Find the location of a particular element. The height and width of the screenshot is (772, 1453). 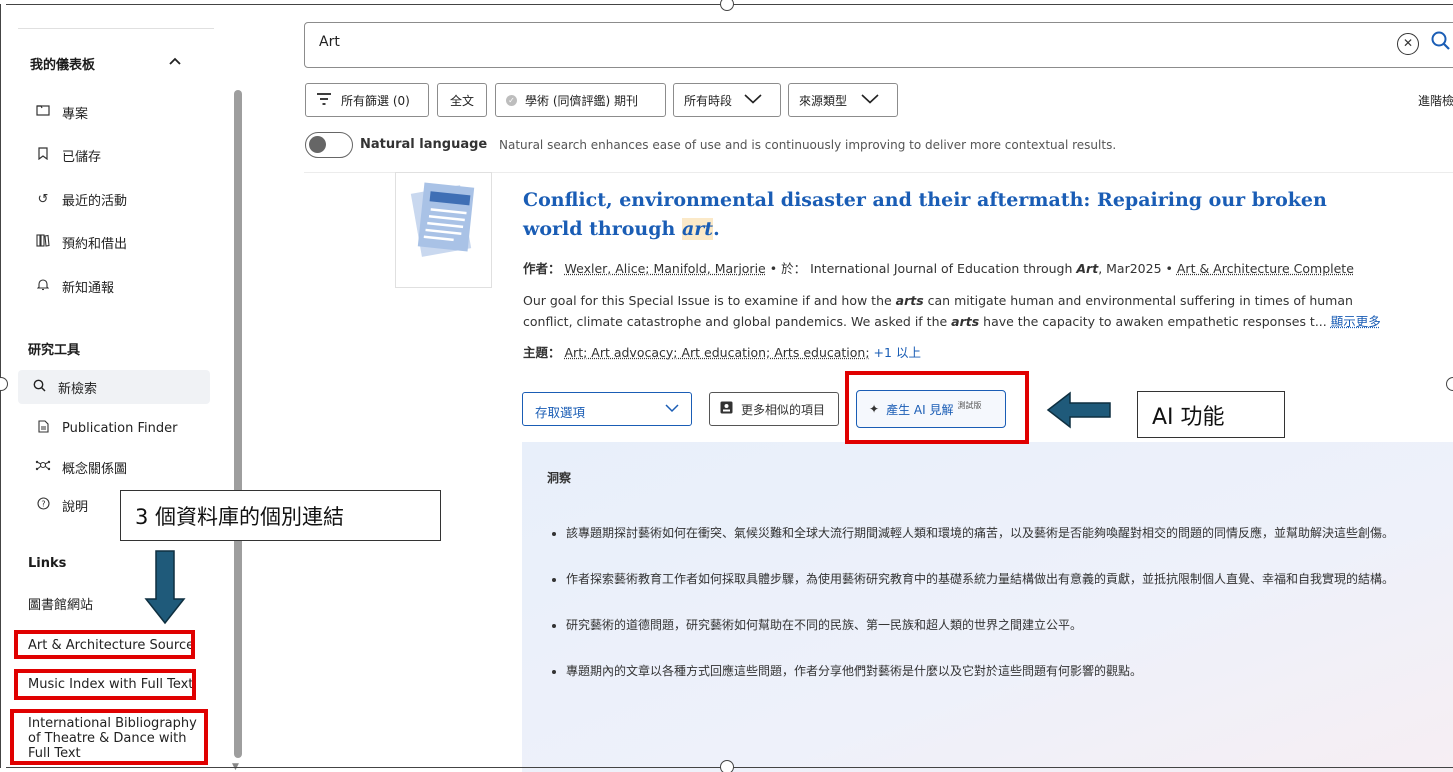

sidebar-item-alerts: 新知通報 is located at coordinates (117, 286).